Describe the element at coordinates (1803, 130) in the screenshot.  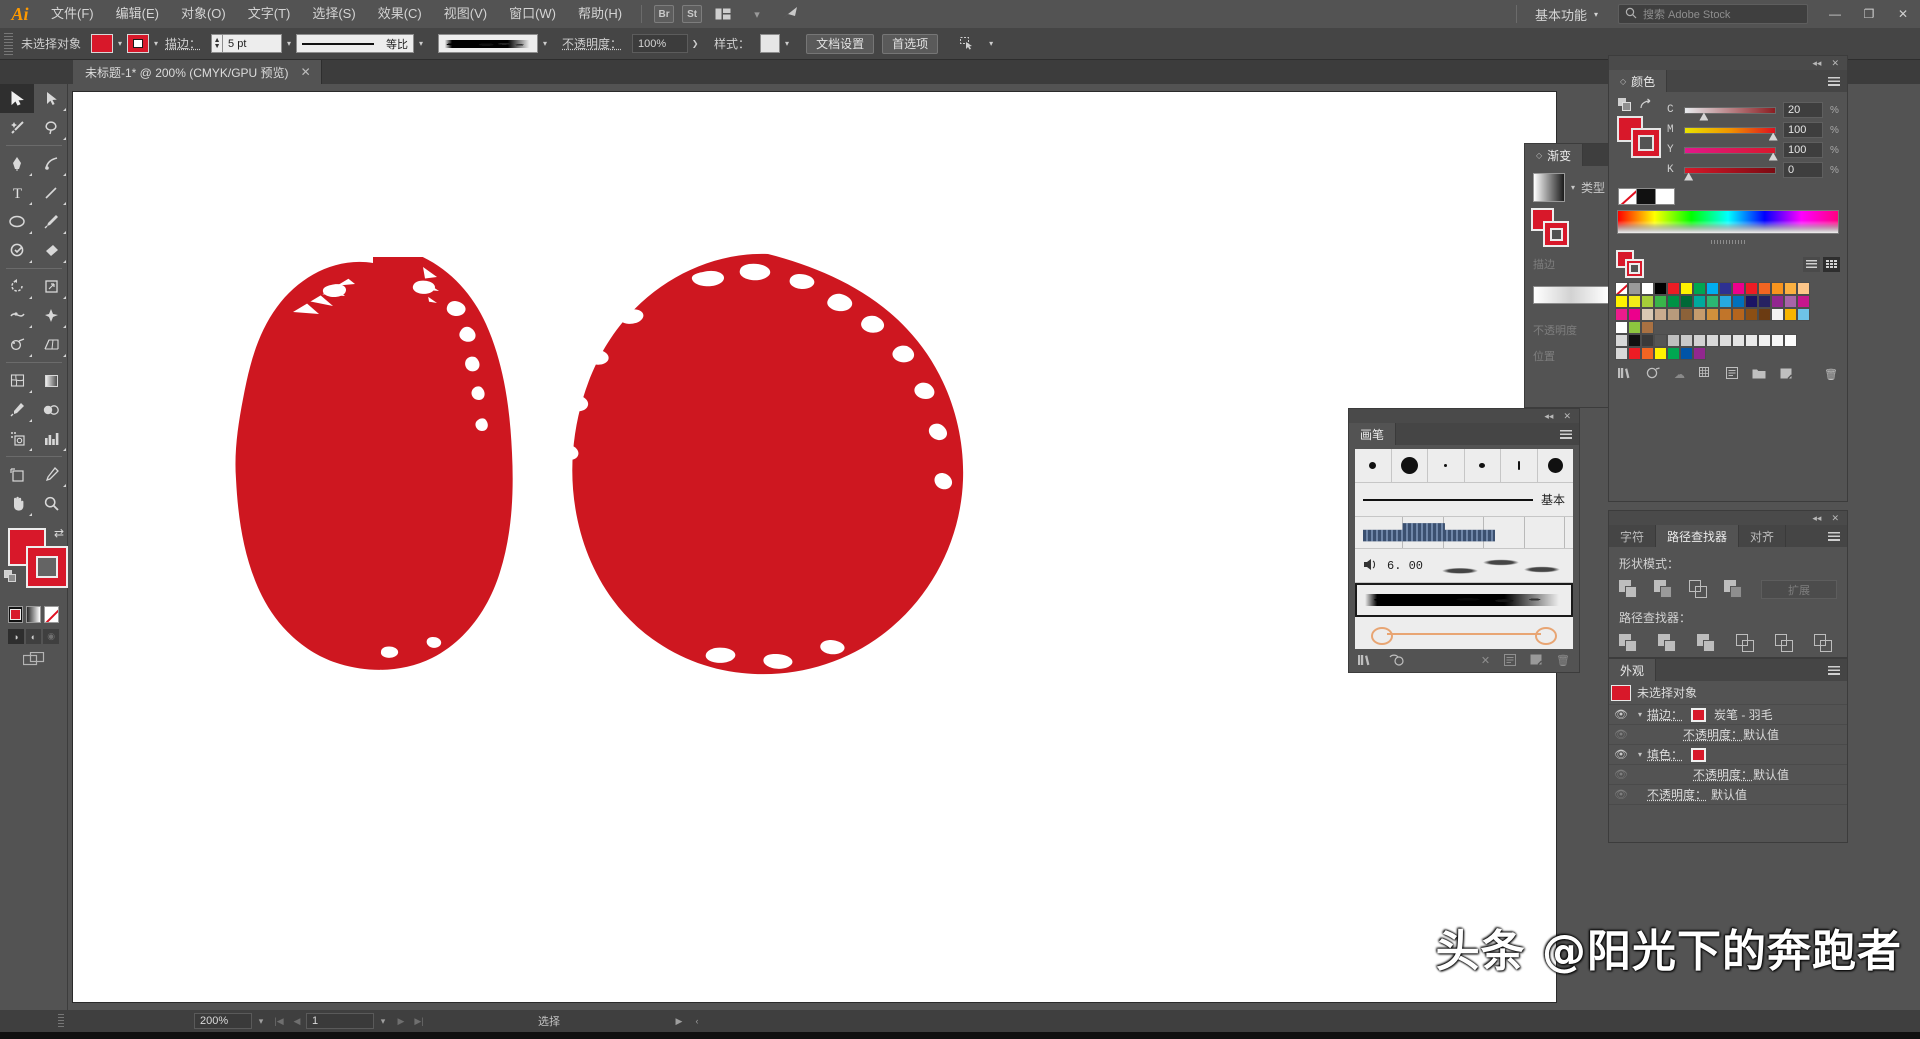
I see `channel-value-m: 100` at that location.